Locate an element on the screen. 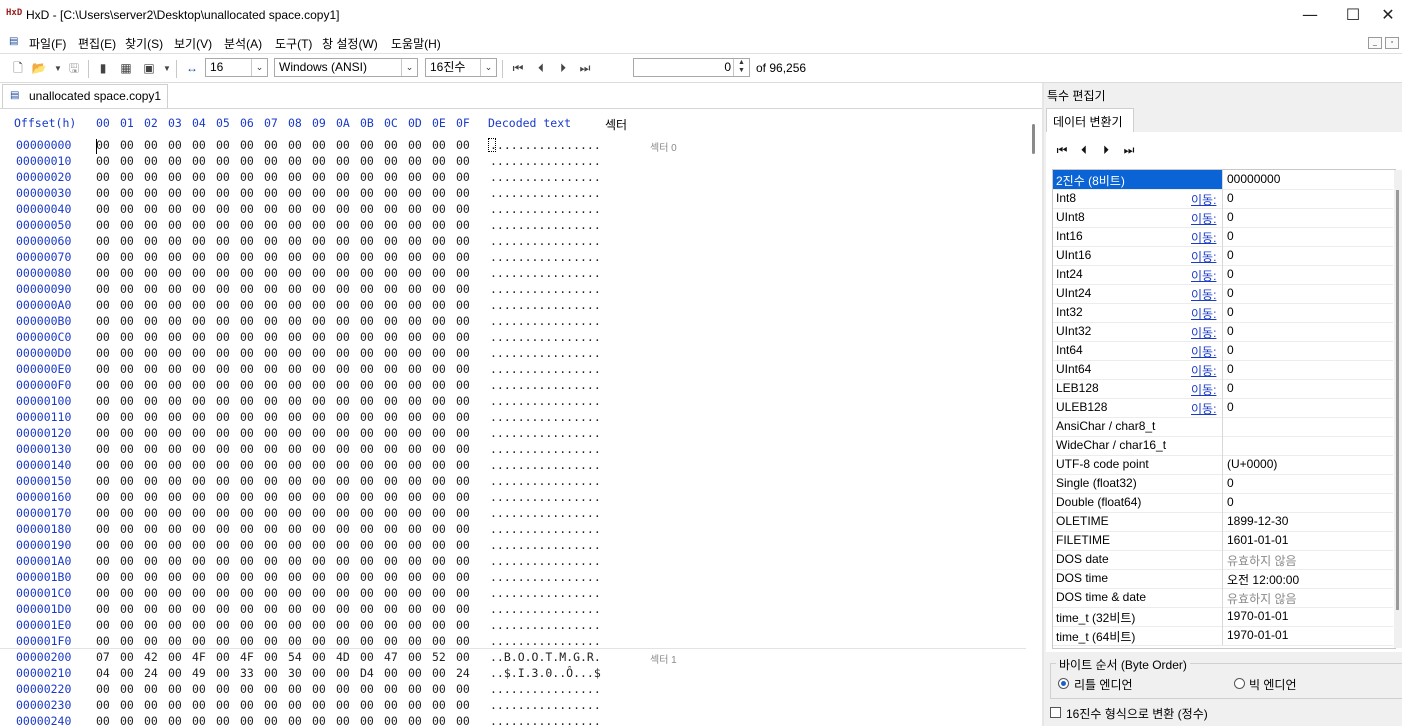  inspector-value: 1970-01-01 is located at coordinates (1257, 616).